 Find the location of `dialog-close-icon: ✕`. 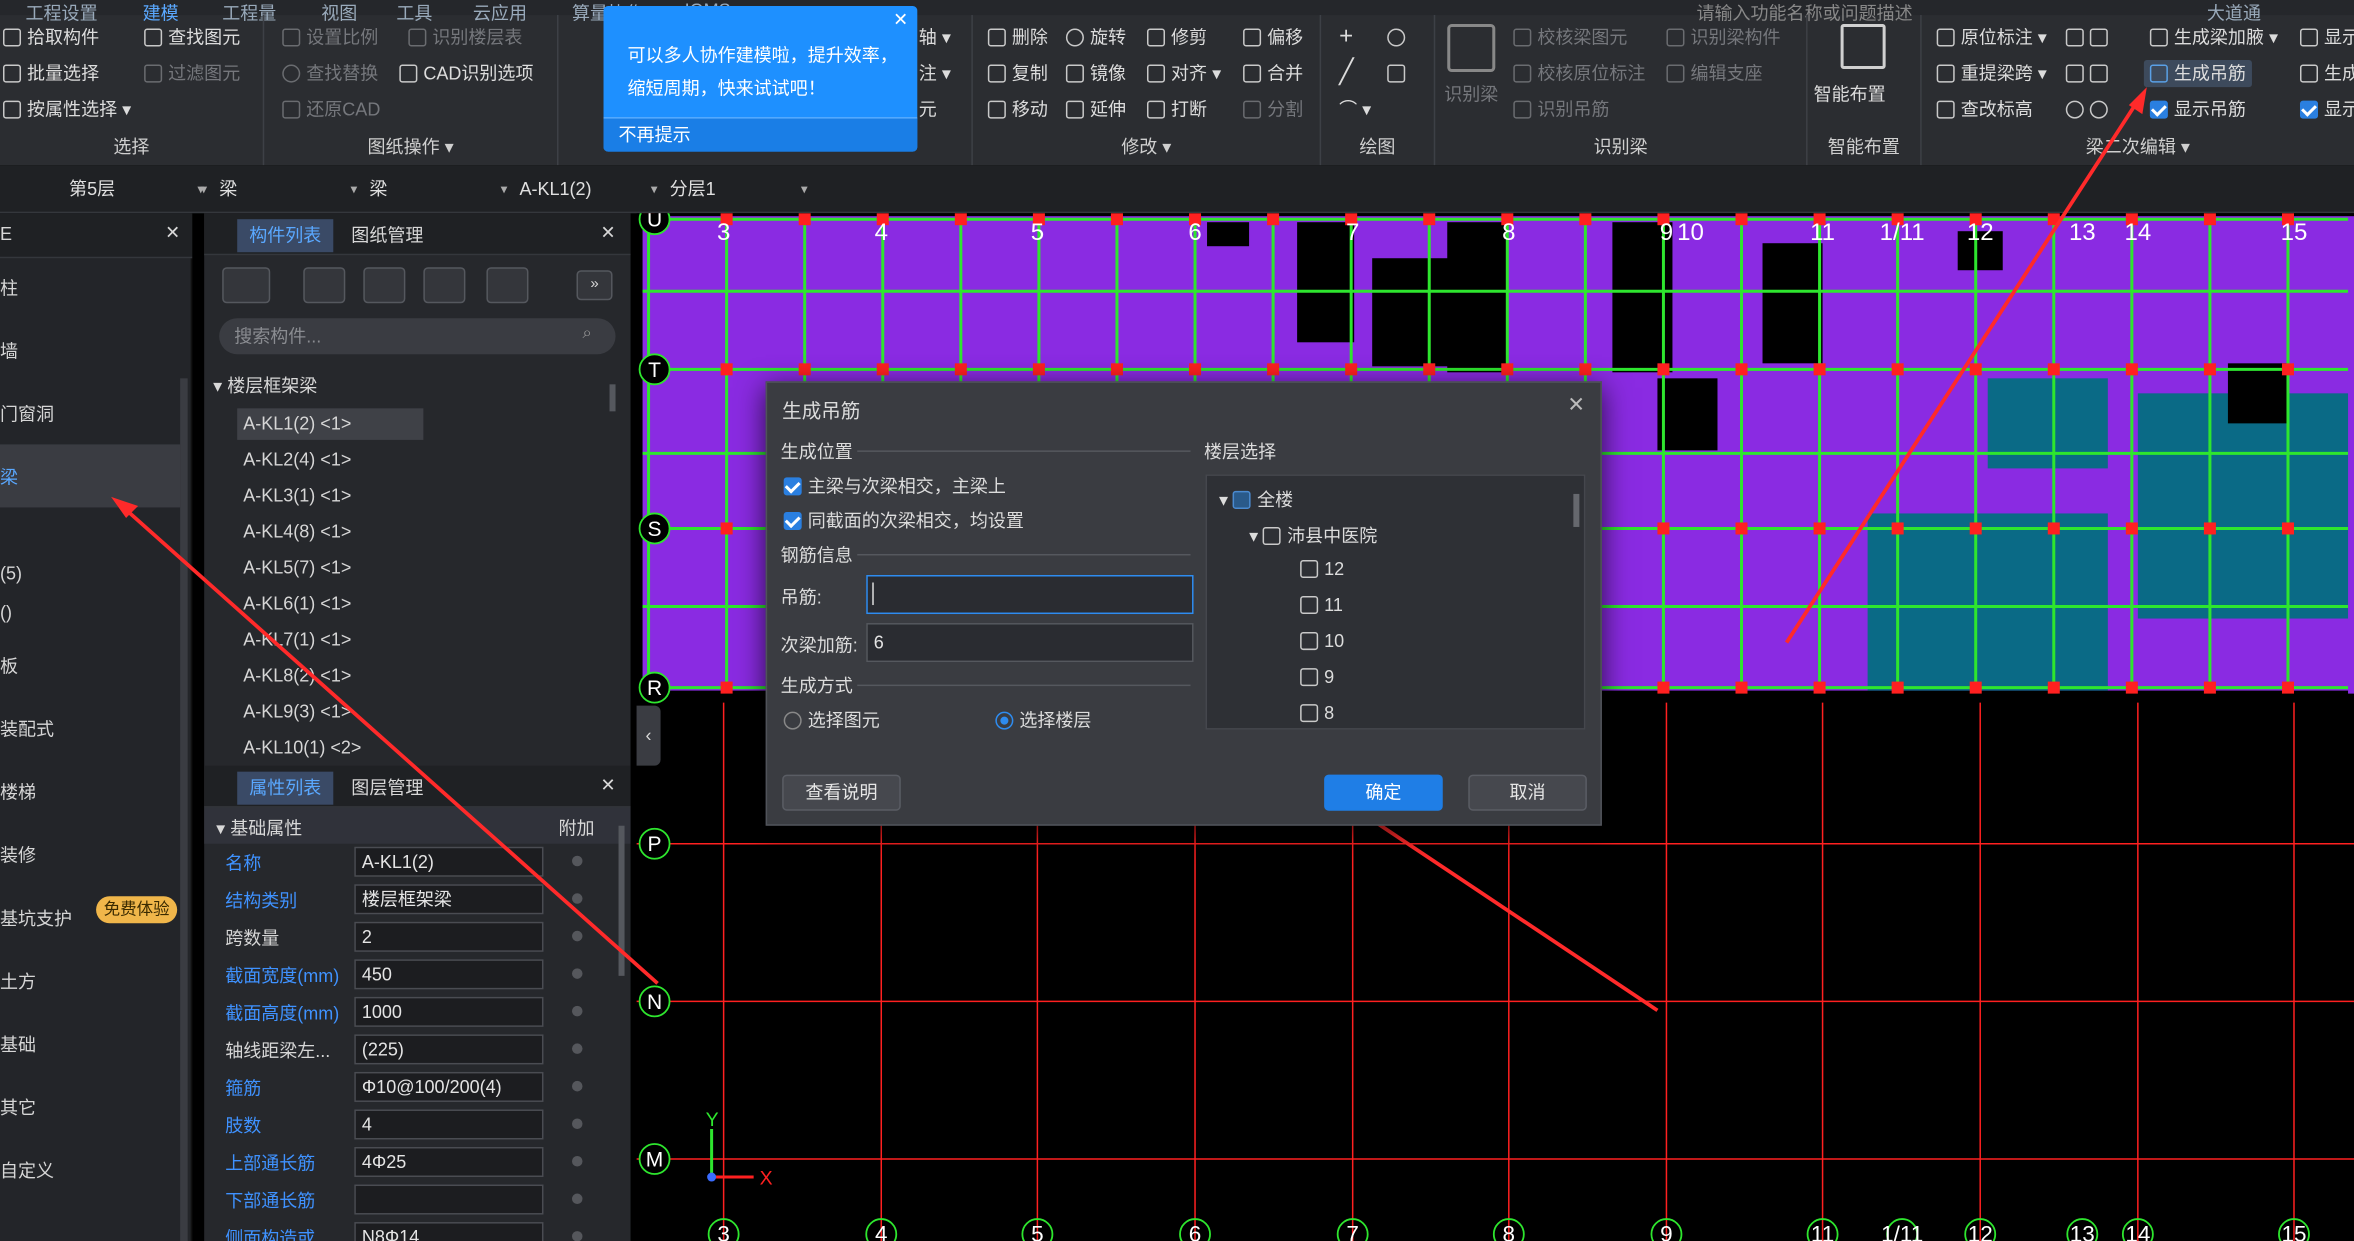

dialog-close-icon: ✕ is located at coordinates (1576, 405).